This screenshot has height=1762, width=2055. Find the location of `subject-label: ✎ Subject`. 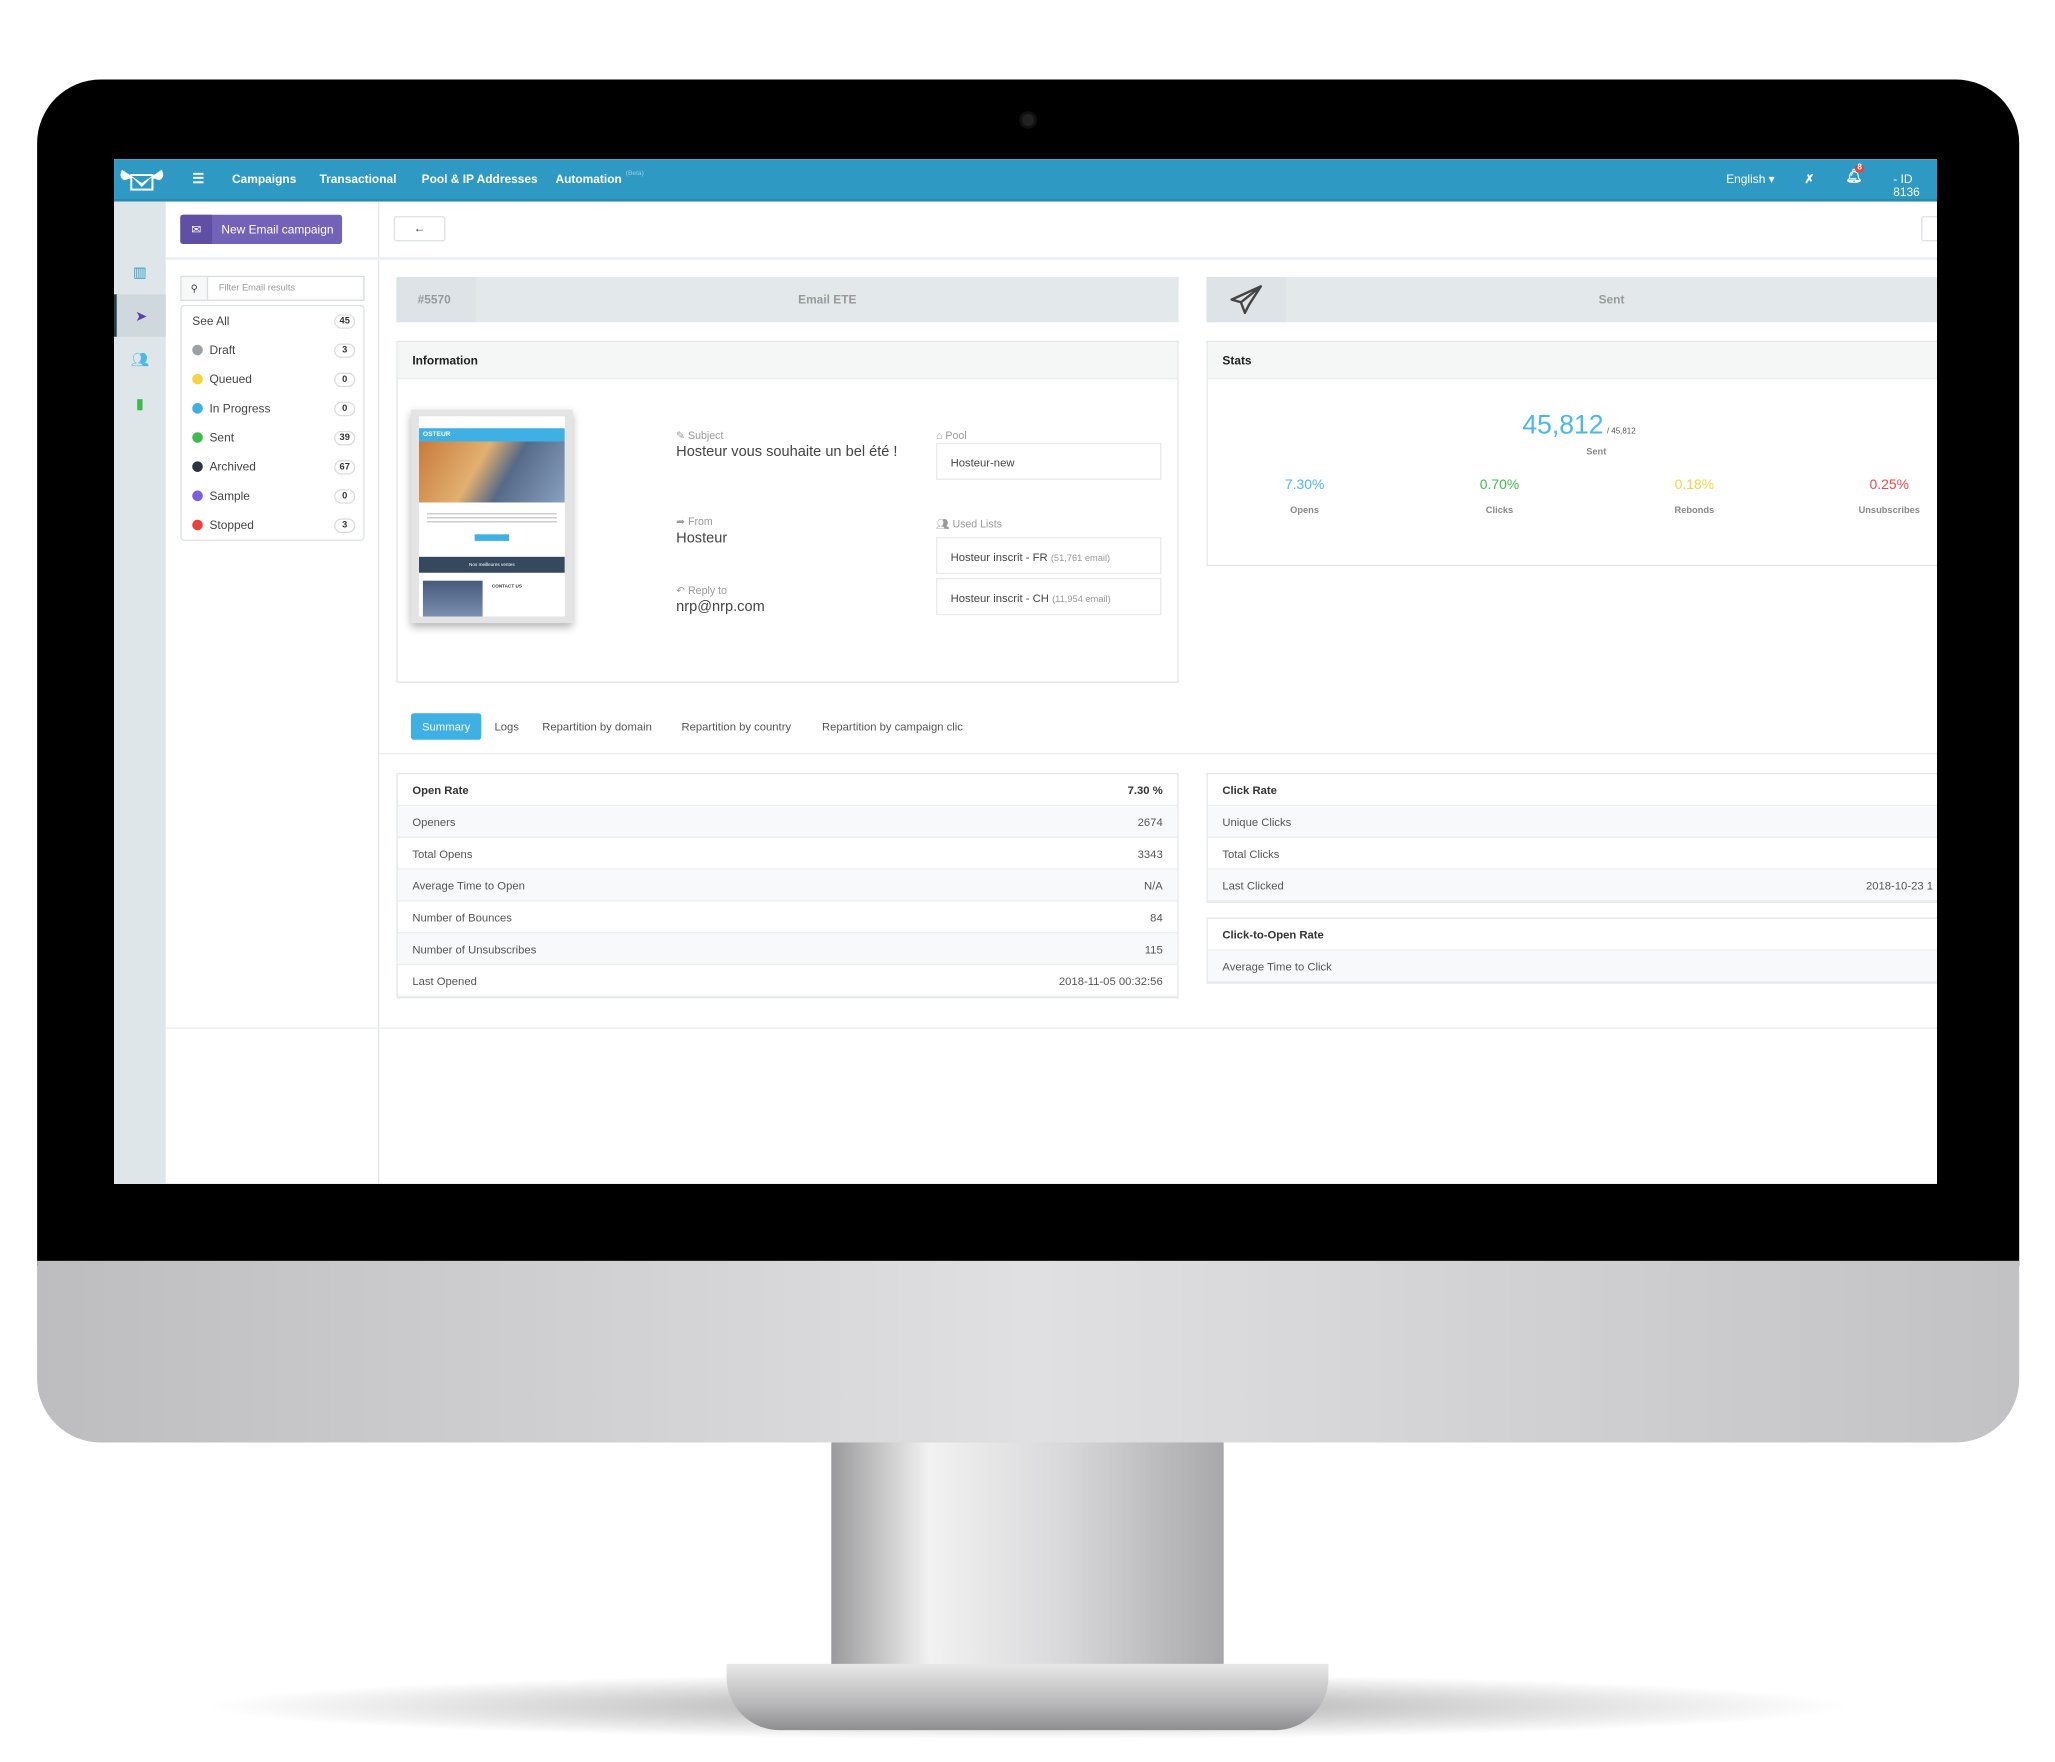

subject-label: ✎ Subject is located at coordinates (700, 435).